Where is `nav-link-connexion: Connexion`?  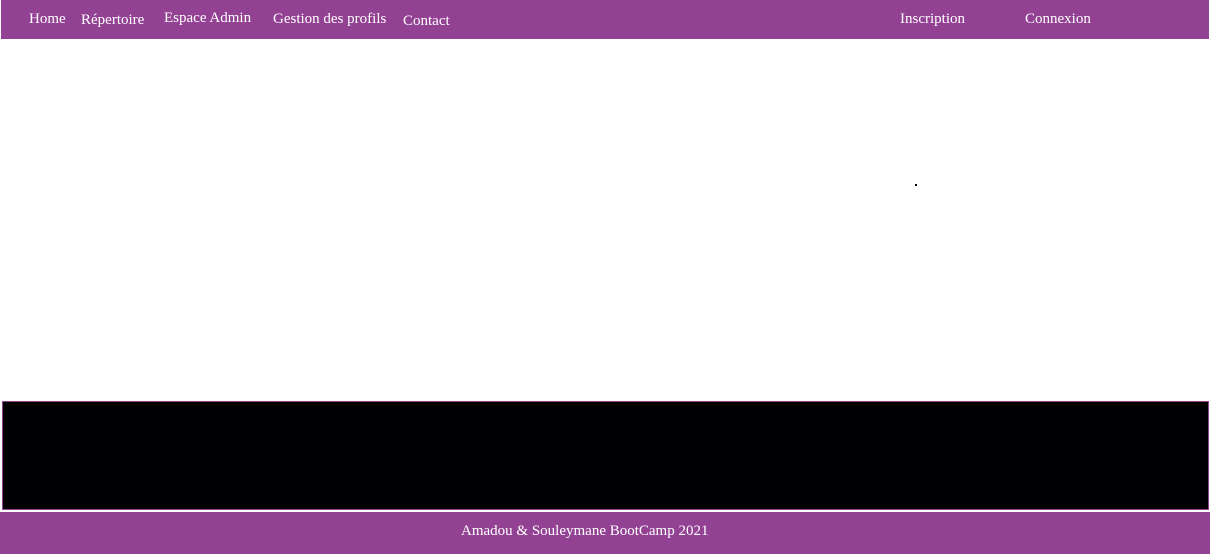 nav-link-connexion: Connexion is located at coordinates (1058, 19).